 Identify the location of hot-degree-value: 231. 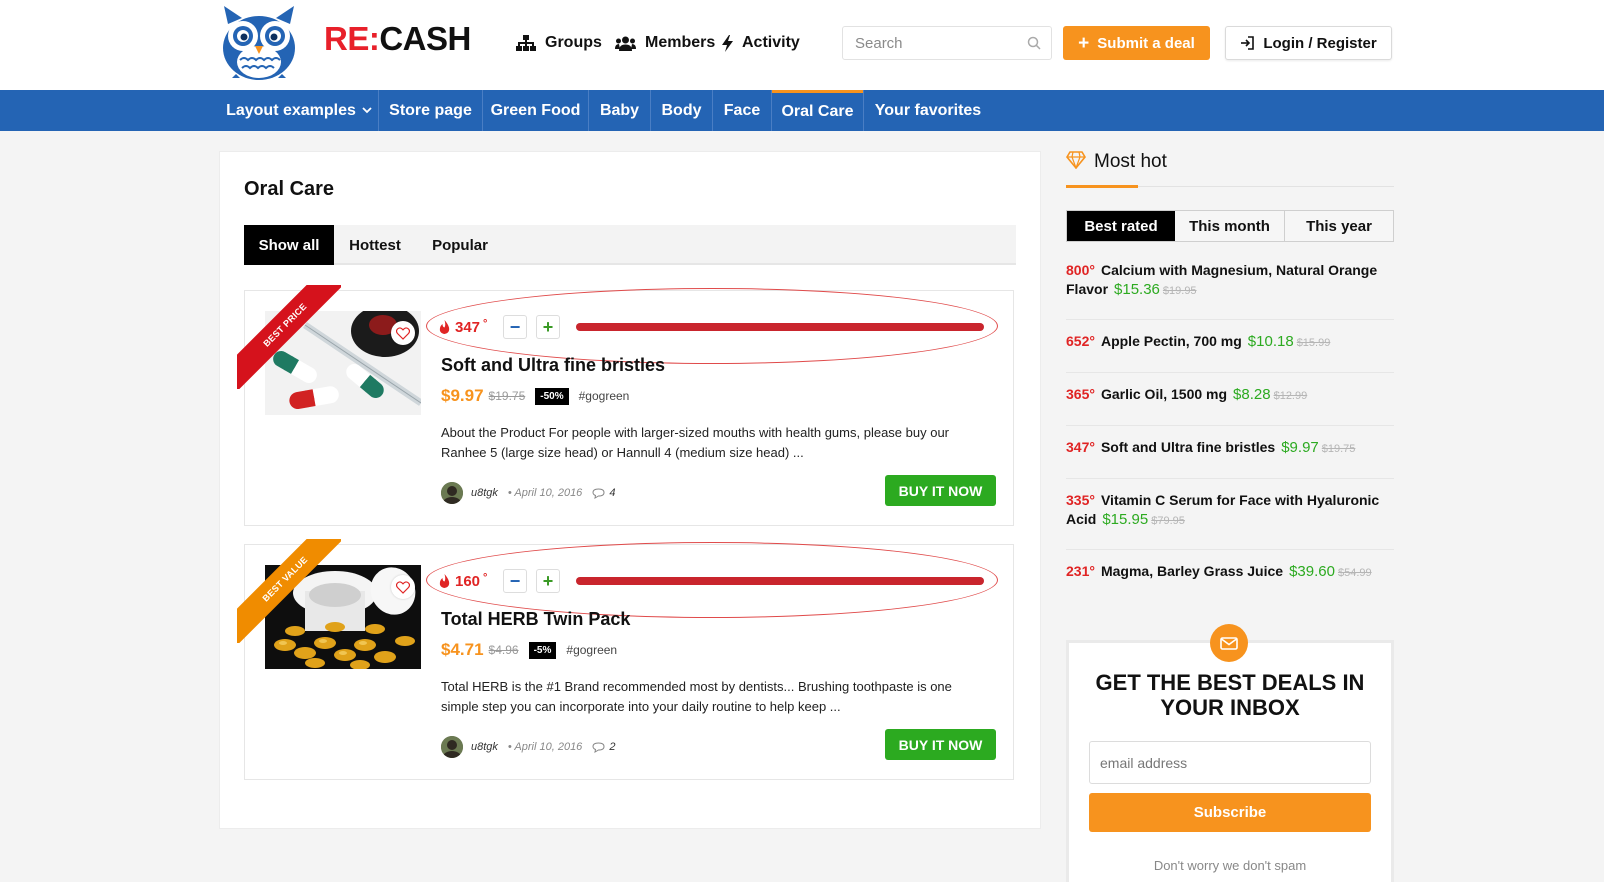
(1078, 571).